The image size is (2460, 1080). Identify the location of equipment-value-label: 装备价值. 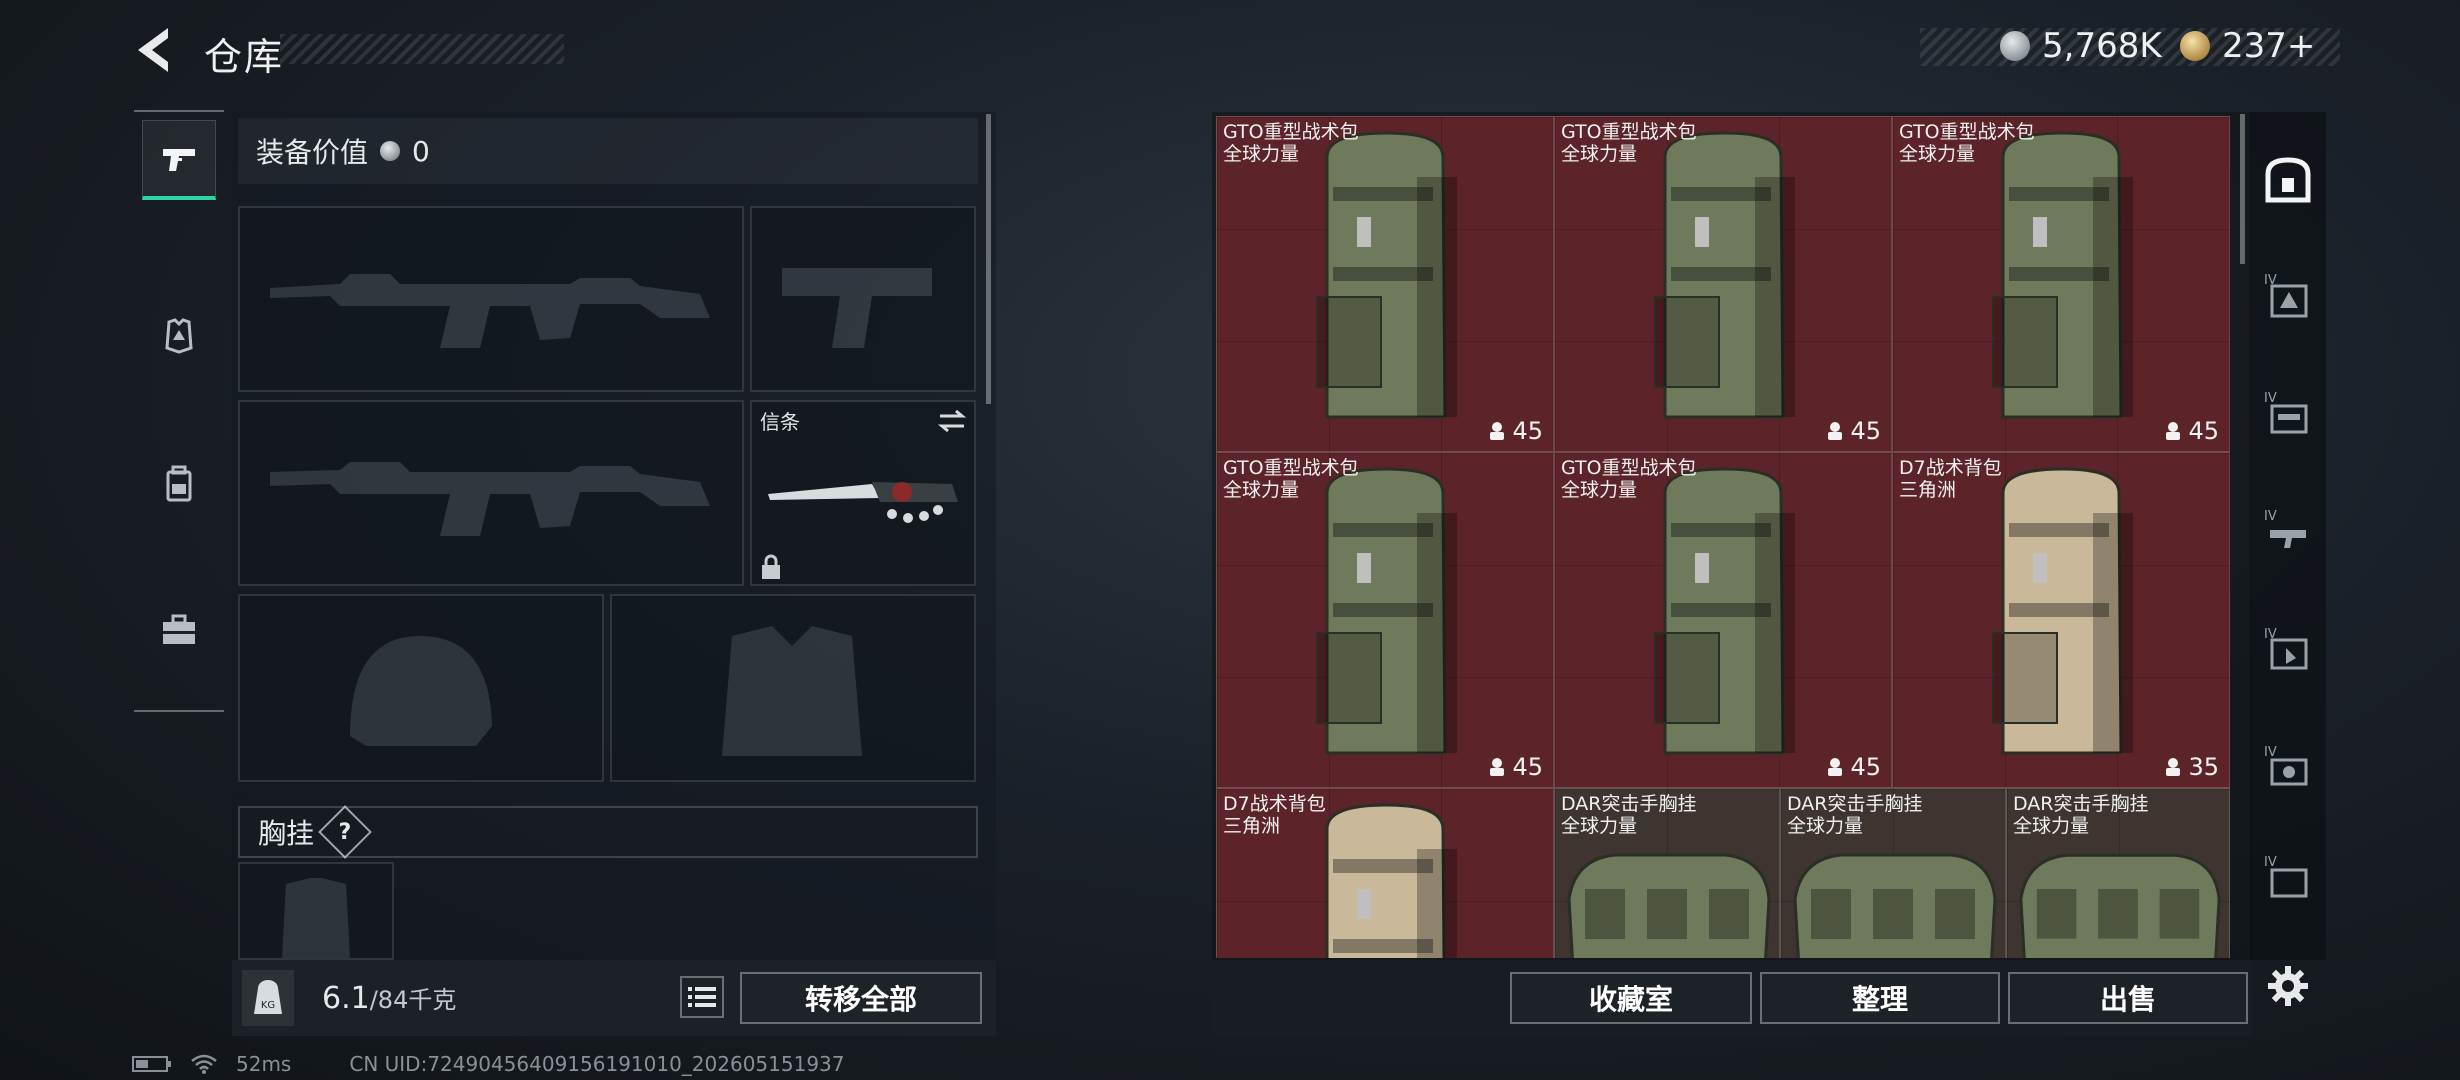
(312, 152).